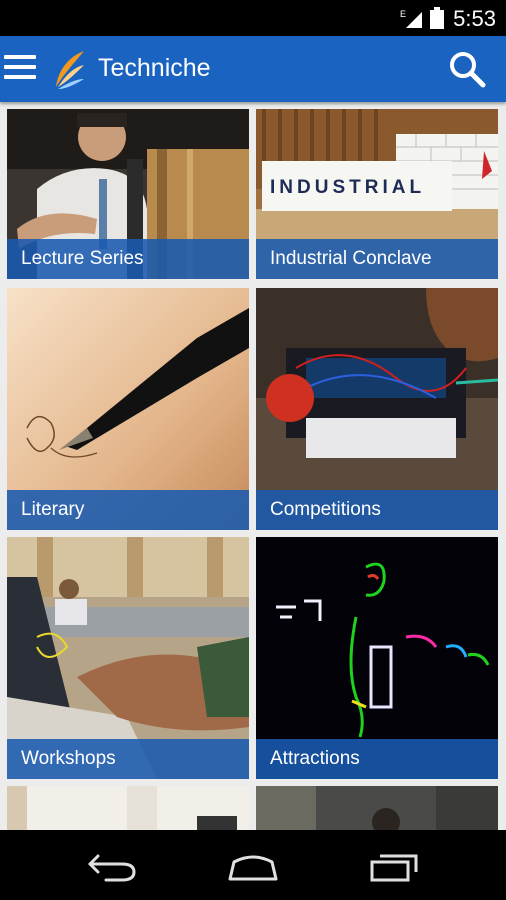 The height and width of the screenshot is (900, 506). Describe the element at coordinates (128, 194) in the screenshot. I see `tile-lecture-series: Lecture Series` at that location.